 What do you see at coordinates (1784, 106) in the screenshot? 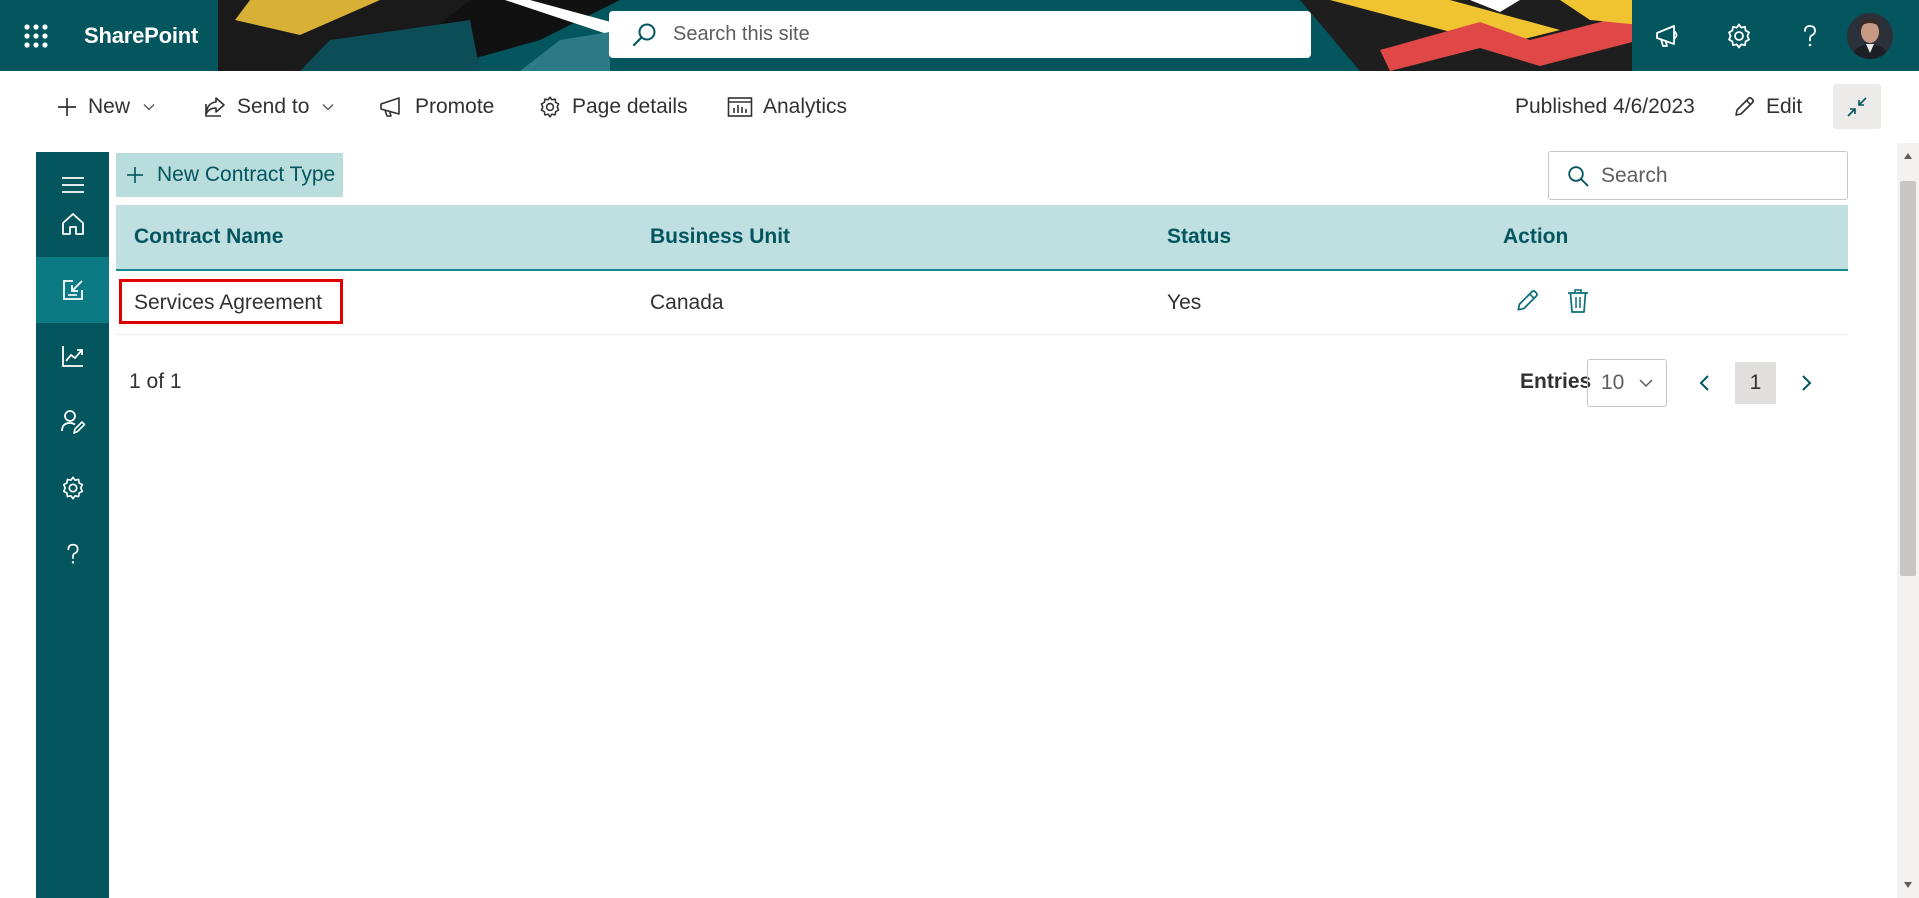
I see `edit-label: Edit` at bounding box center [1784, 106].